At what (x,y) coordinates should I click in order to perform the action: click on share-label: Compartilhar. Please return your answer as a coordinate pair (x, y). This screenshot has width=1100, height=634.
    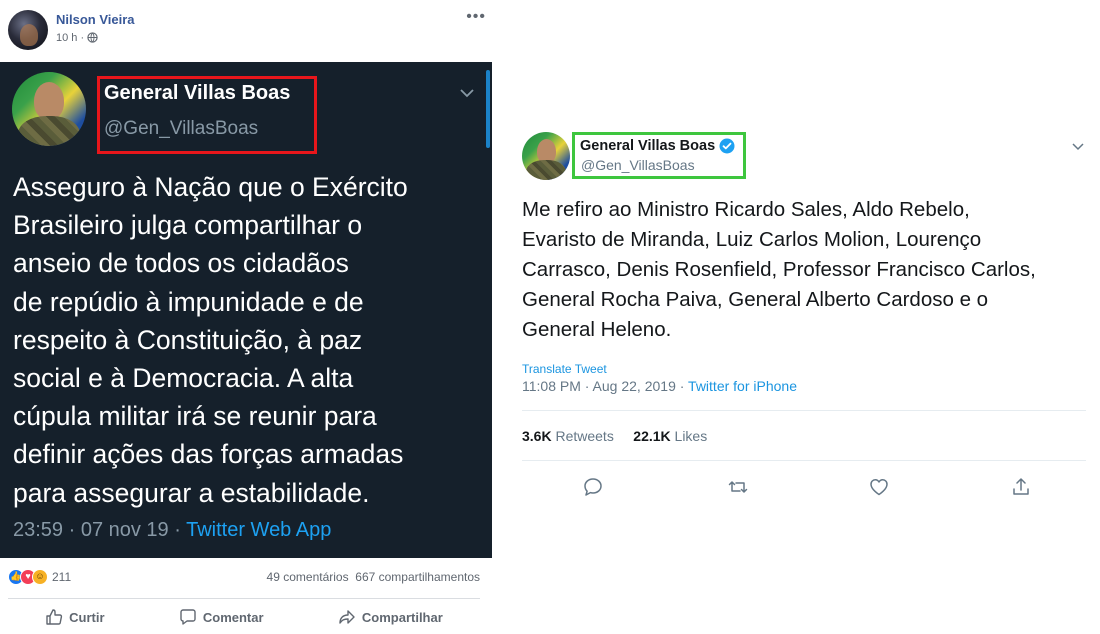
    Looking at the image, I should click on (402, 617).